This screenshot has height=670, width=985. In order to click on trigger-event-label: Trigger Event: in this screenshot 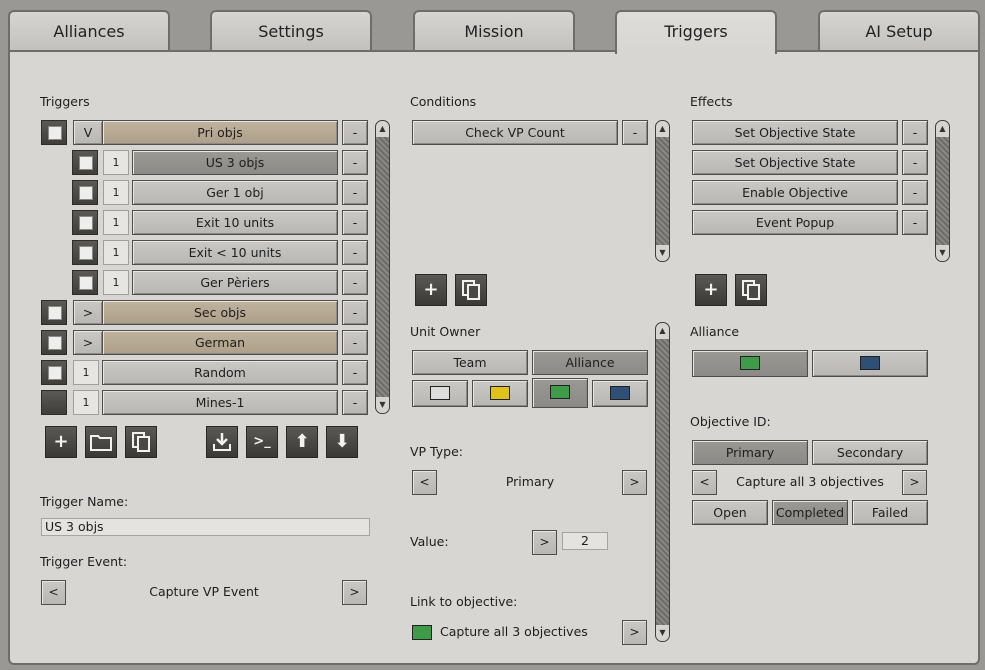, I will do `click(84, 561)`.